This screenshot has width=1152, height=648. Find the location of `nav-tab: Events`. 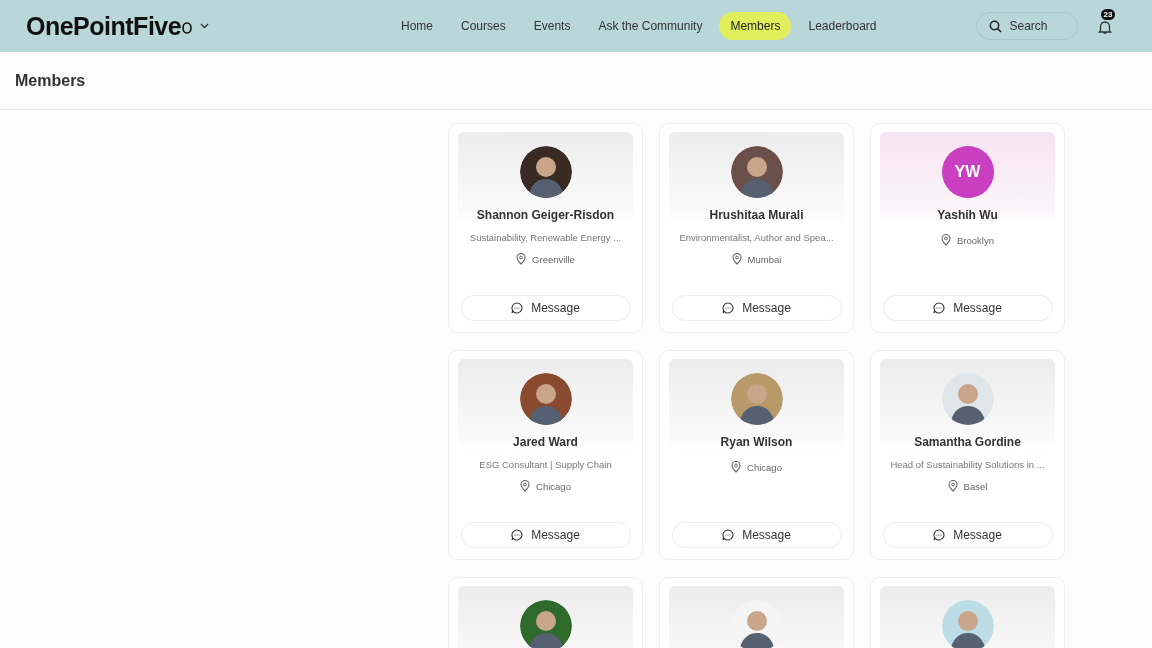

nav-tab: Events is located at coordinates (552, 26).